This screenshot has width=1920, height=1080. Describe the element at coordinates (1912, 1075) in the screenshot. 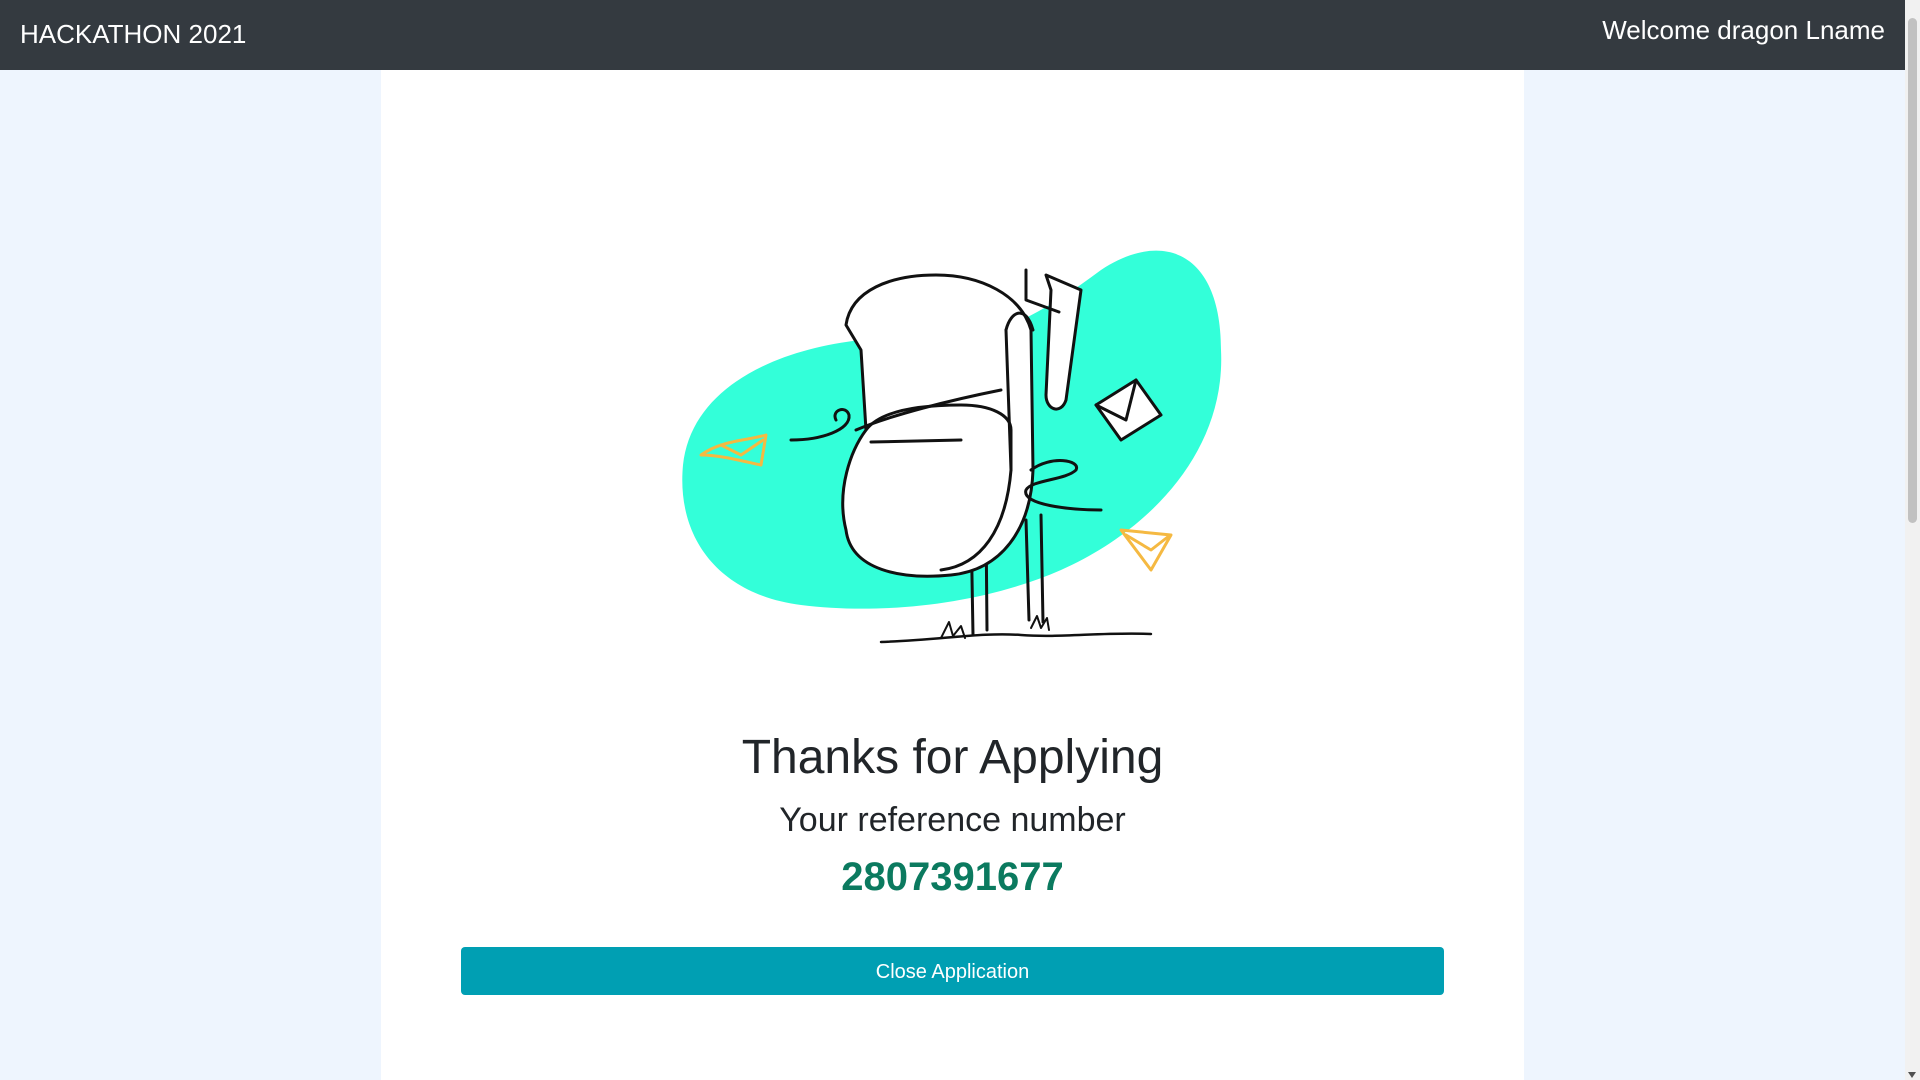

I see `scroll-down-arrow-icon` at that location.